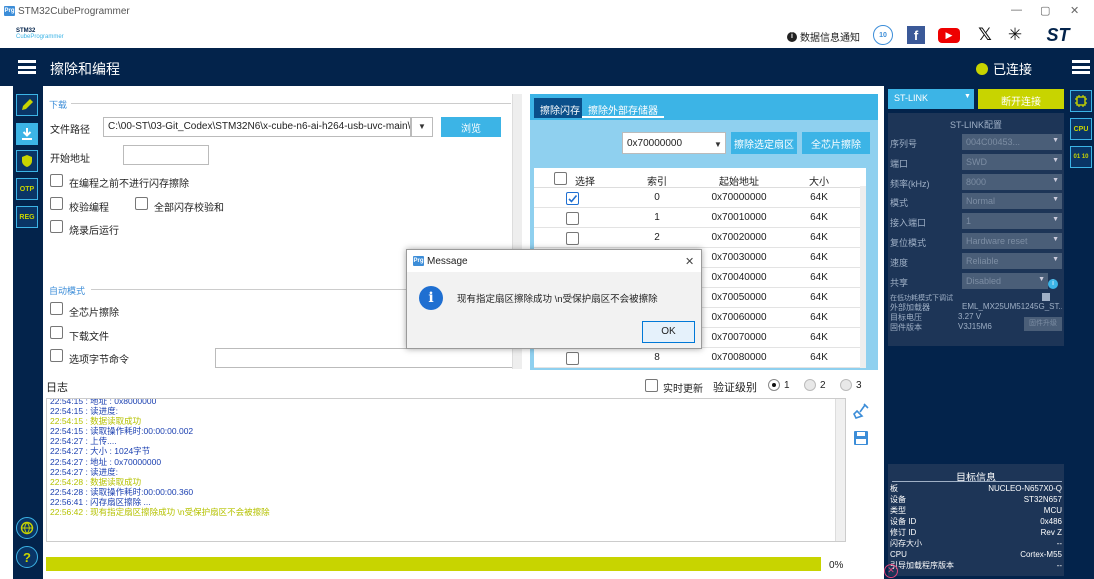 The image size is (1094, 579). I want to click on full-checksum-label: 全部闪存校验和, so click(189, 208).